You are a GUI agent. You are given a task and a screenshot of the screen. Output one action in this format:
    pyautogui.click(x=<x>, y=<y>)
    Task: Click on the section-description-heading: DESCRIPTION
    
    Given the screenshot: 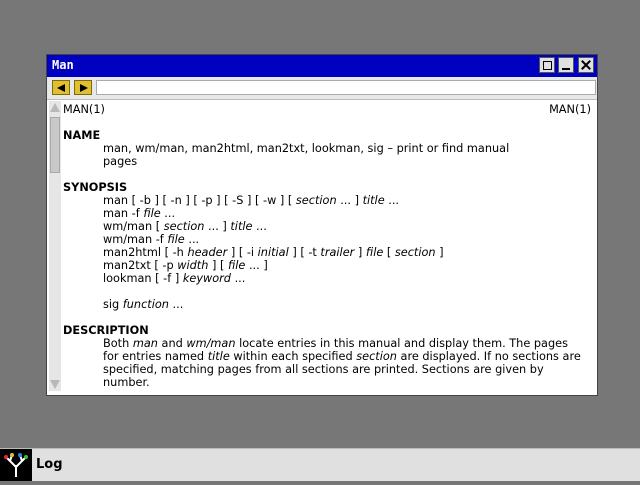 What is the action you would take?
    pyautogui.click(x=106, y=330)
    